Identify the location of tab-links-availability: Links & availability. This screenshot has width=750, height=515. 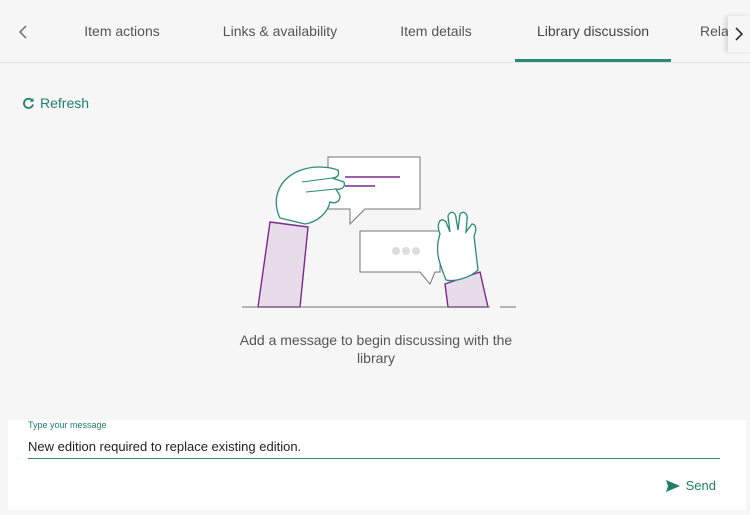
(280, 31).